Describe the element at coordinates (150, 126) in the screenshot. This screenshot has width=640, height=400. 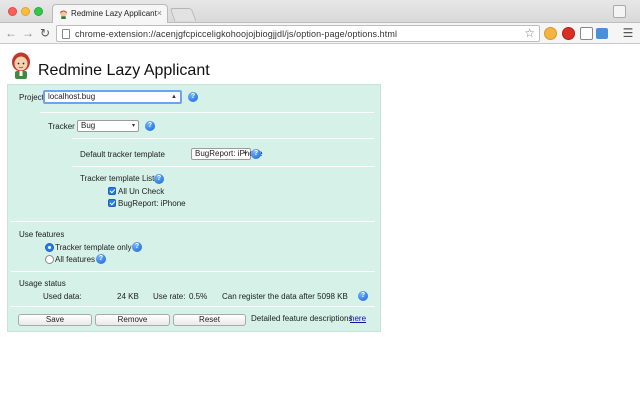
I see `tracker-help-icon: ?` at that location.